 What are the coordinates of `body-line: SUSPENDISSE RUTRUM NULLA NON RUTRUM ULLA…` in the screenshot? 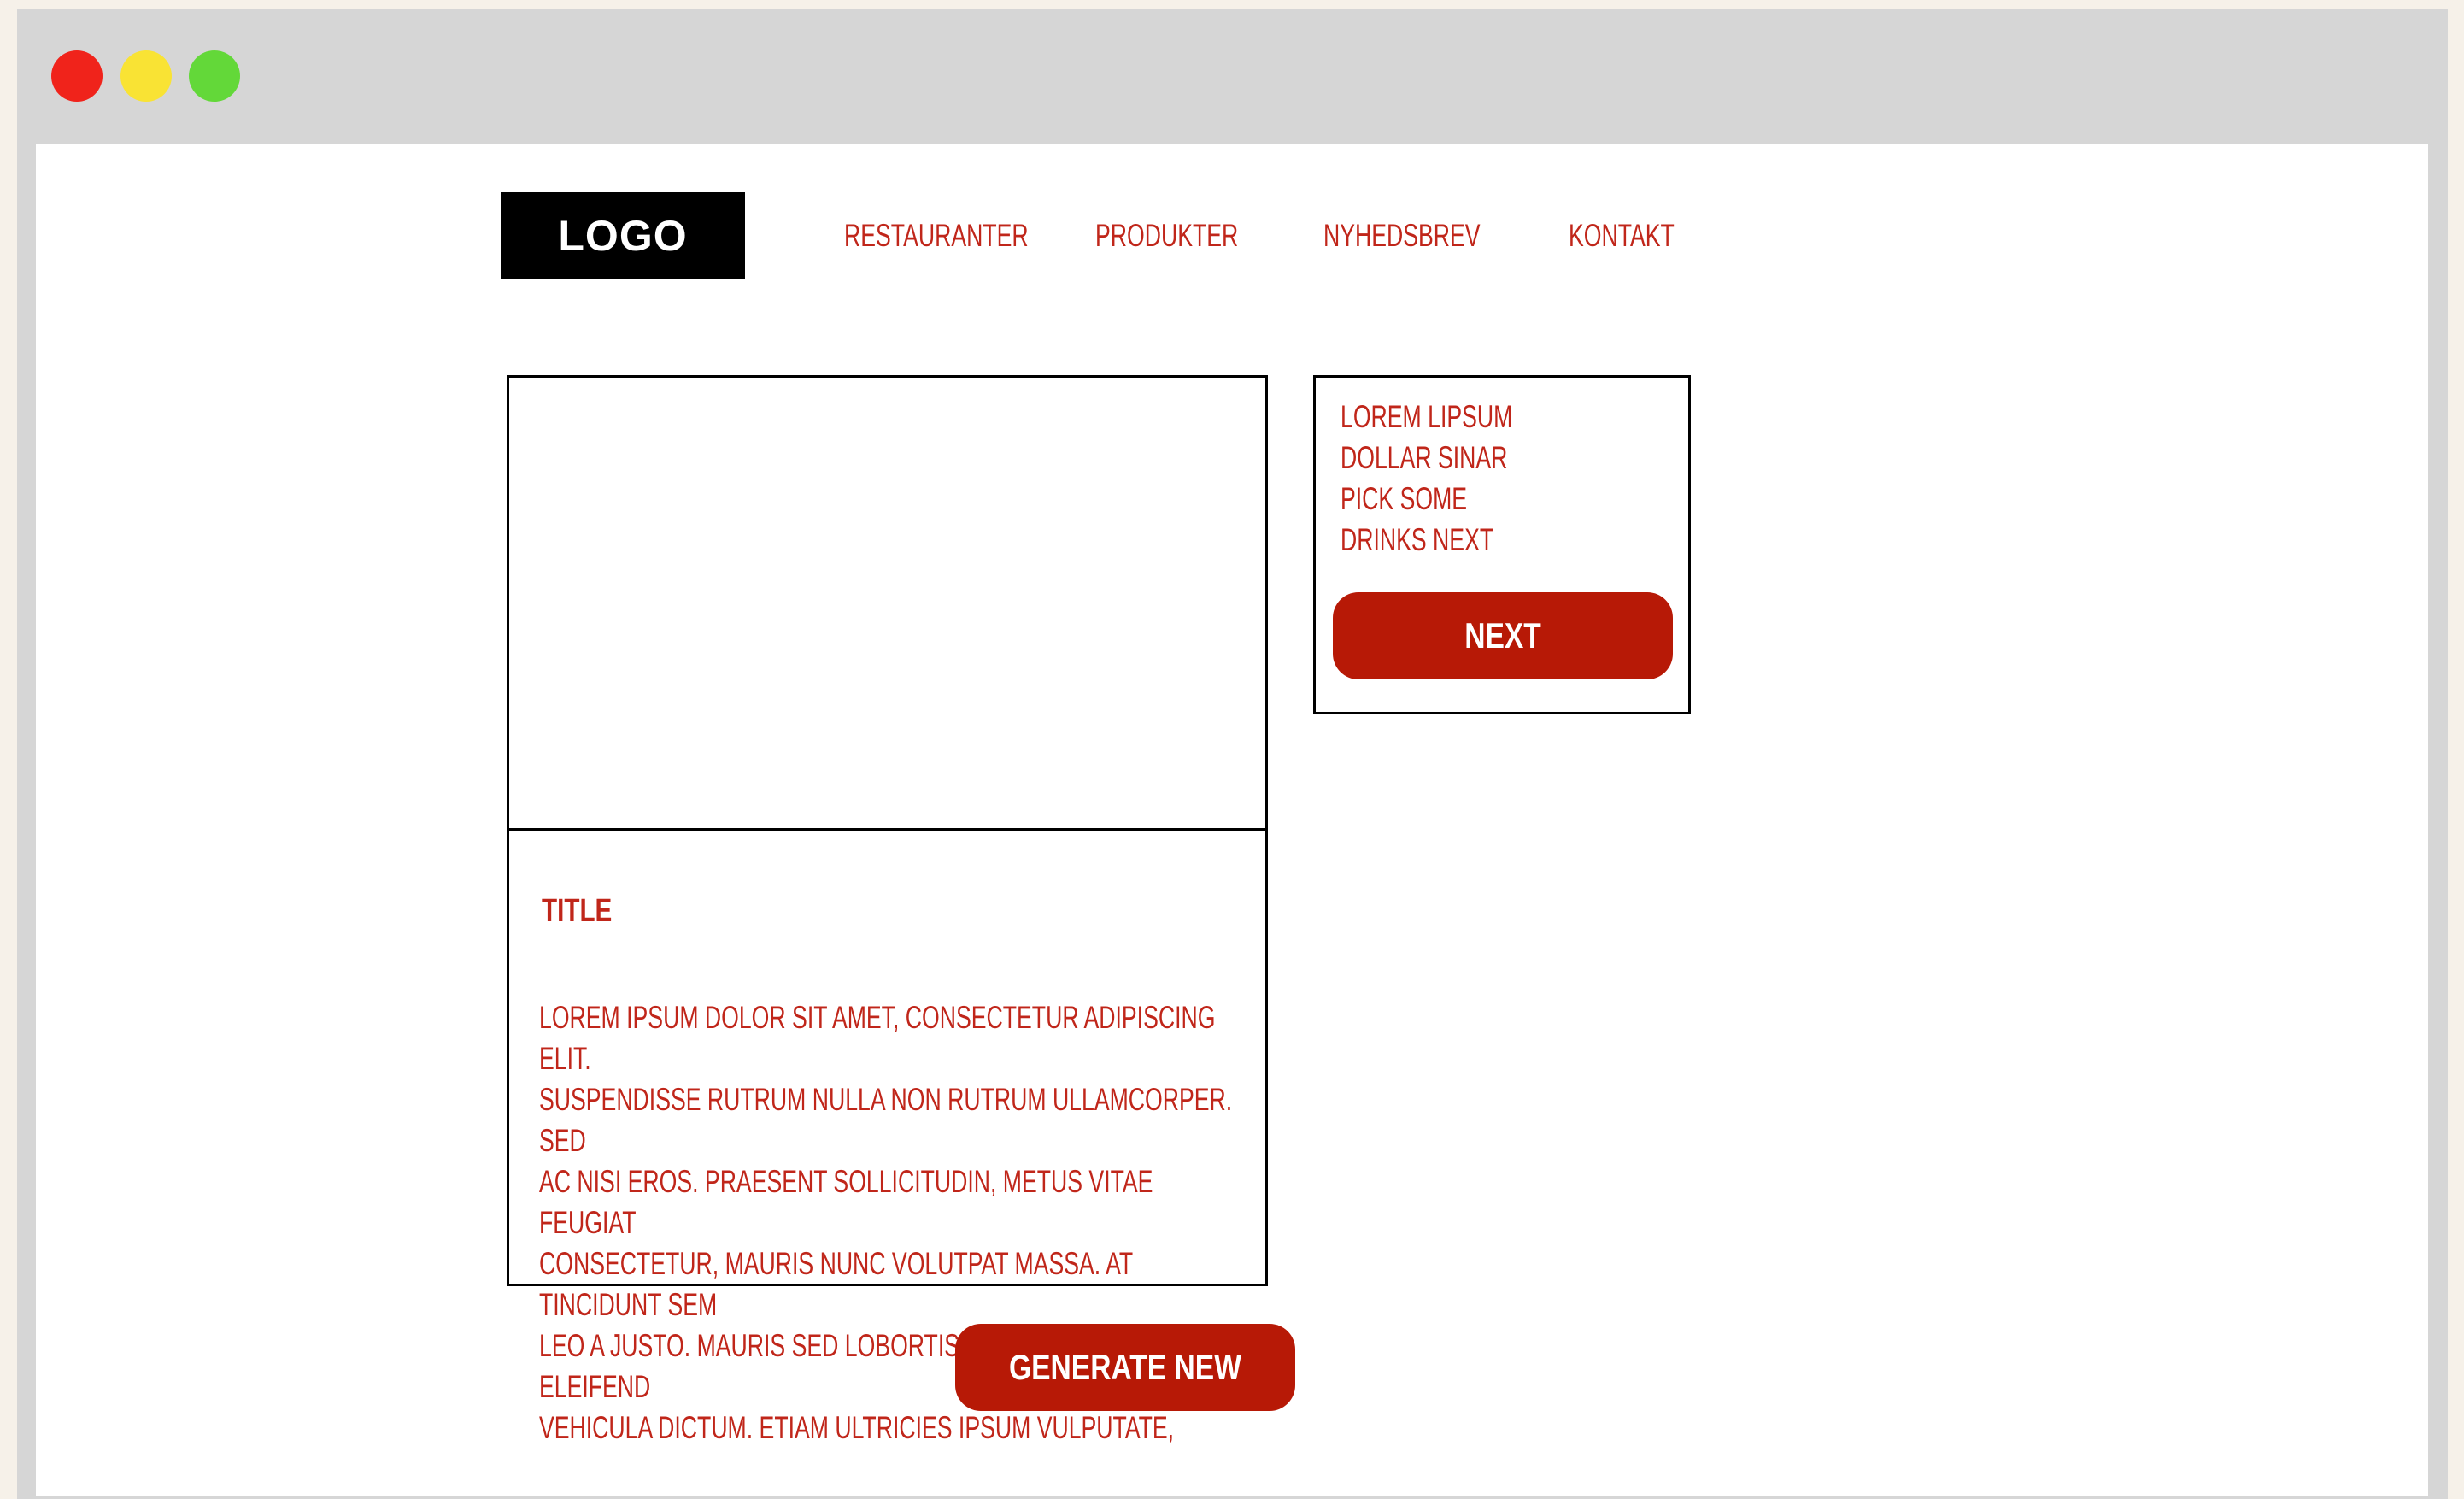 It's located at (886, 1120).